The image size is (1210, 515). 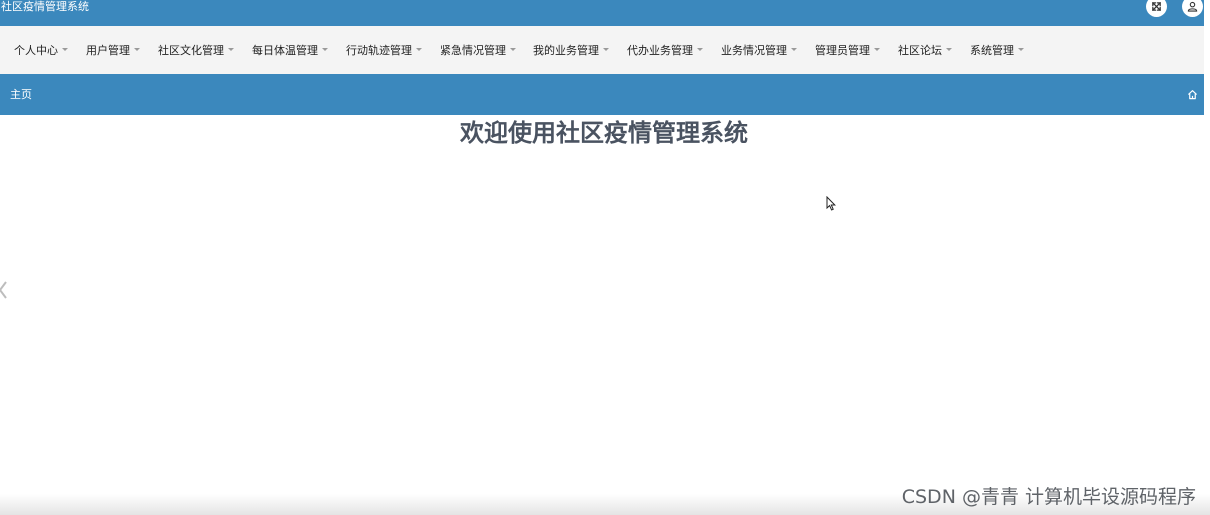 I want to click on nav-item-label: 业务情况管理, so click(x=754, y=50).